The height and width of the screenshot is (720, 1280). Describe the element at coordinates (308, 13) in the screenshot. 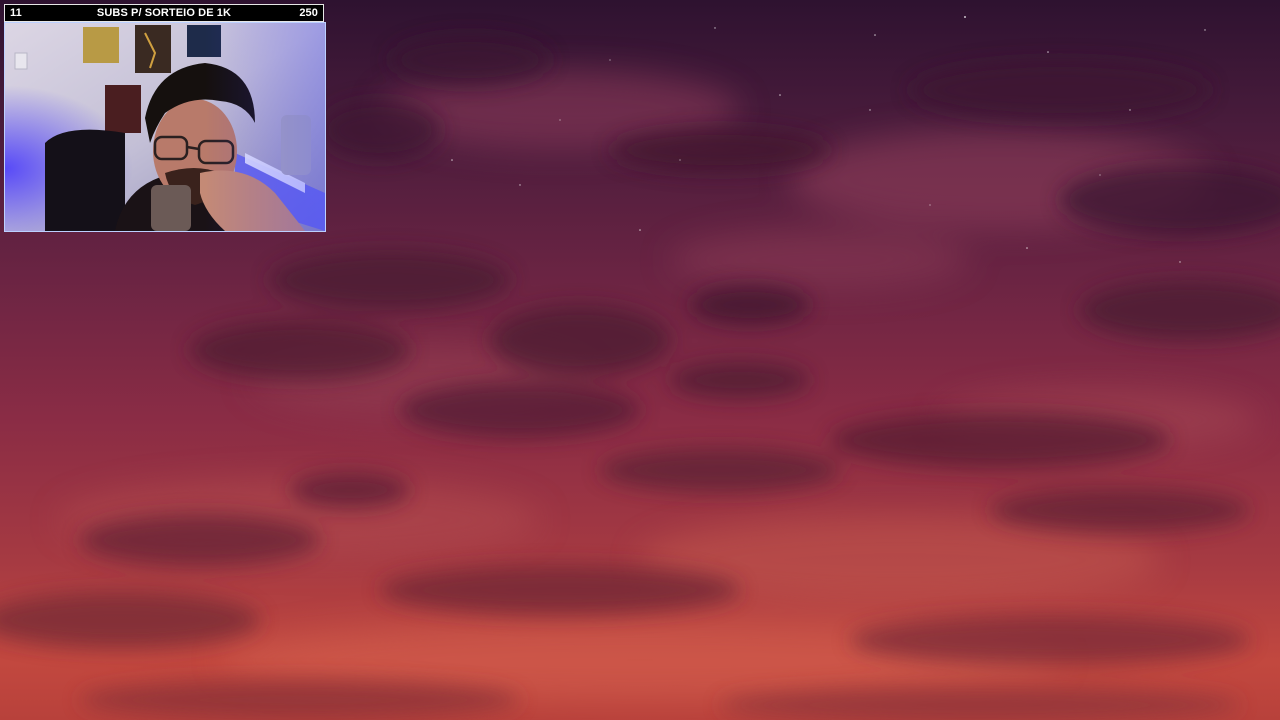

I see `sub-goal-target-count: 250` at that location.